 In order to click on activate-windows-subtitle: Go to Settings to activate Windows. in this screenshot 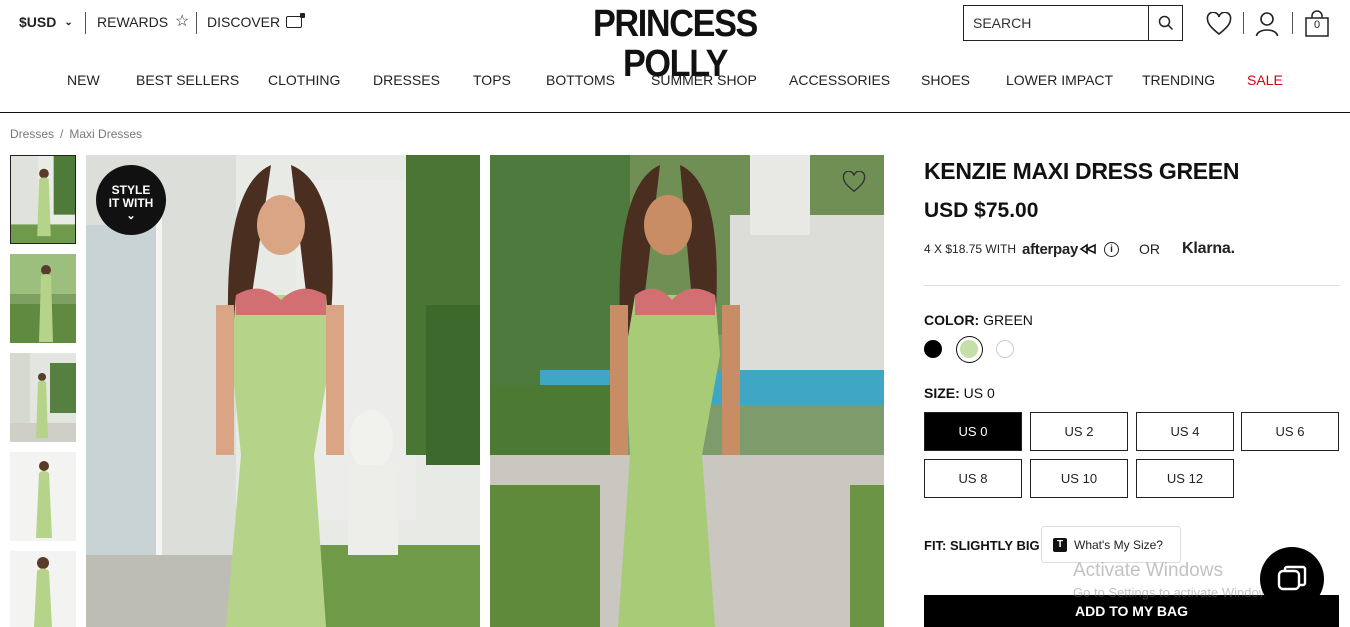, I will do `click(1176, 592)`.